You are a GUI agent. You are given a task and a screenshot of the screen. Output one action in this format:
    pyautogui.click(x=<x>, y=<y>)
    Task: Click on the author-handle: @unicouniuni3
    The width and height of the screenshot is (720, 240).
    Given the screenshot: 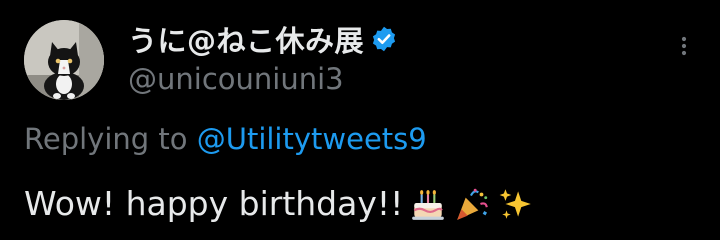 What is the action you would take?
    pyautogui.click(x=236, y=79)
    